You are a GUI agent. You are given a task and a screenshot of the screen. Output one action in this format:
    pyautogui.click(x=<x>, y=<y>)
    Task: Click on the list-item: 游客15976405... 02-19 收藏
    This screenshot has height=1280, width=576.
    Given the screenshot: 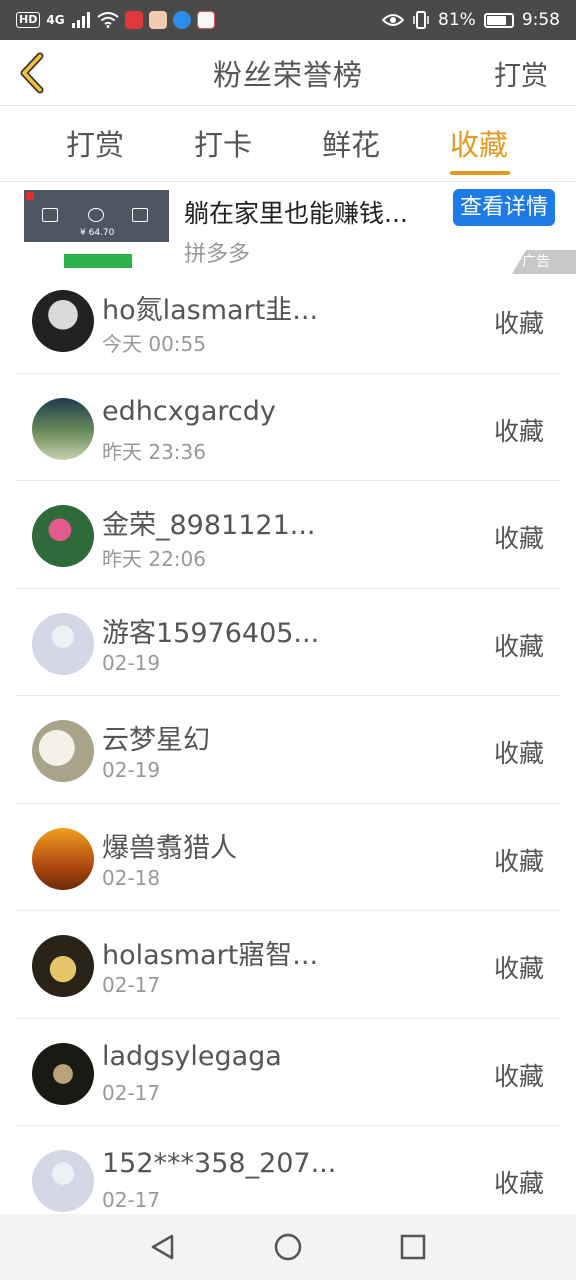 What is the action you would take?
    pyautogui.click(x=288, y=642)
    